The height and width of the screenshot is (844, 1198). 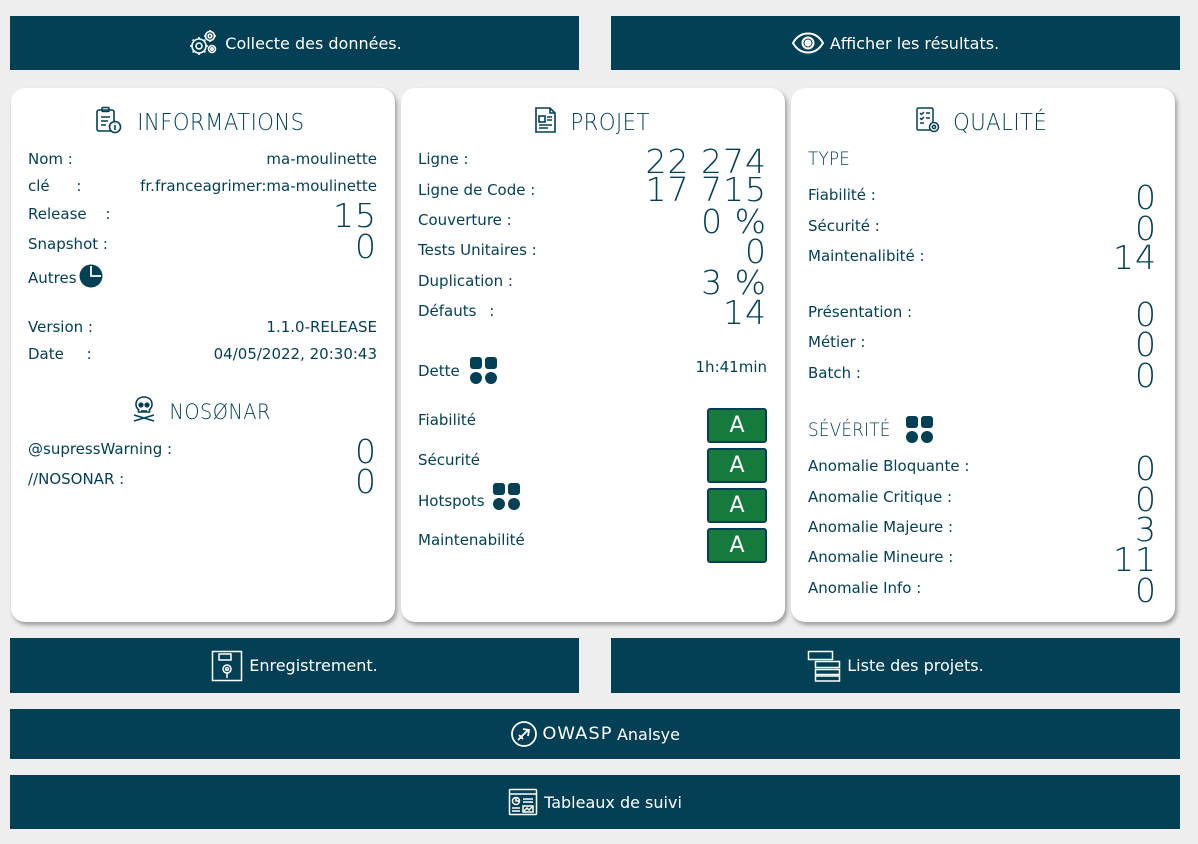 What do you see at coordinates (807, 43) in the screenshot?
I see `eye-icon` at bounding box center [807, 43].